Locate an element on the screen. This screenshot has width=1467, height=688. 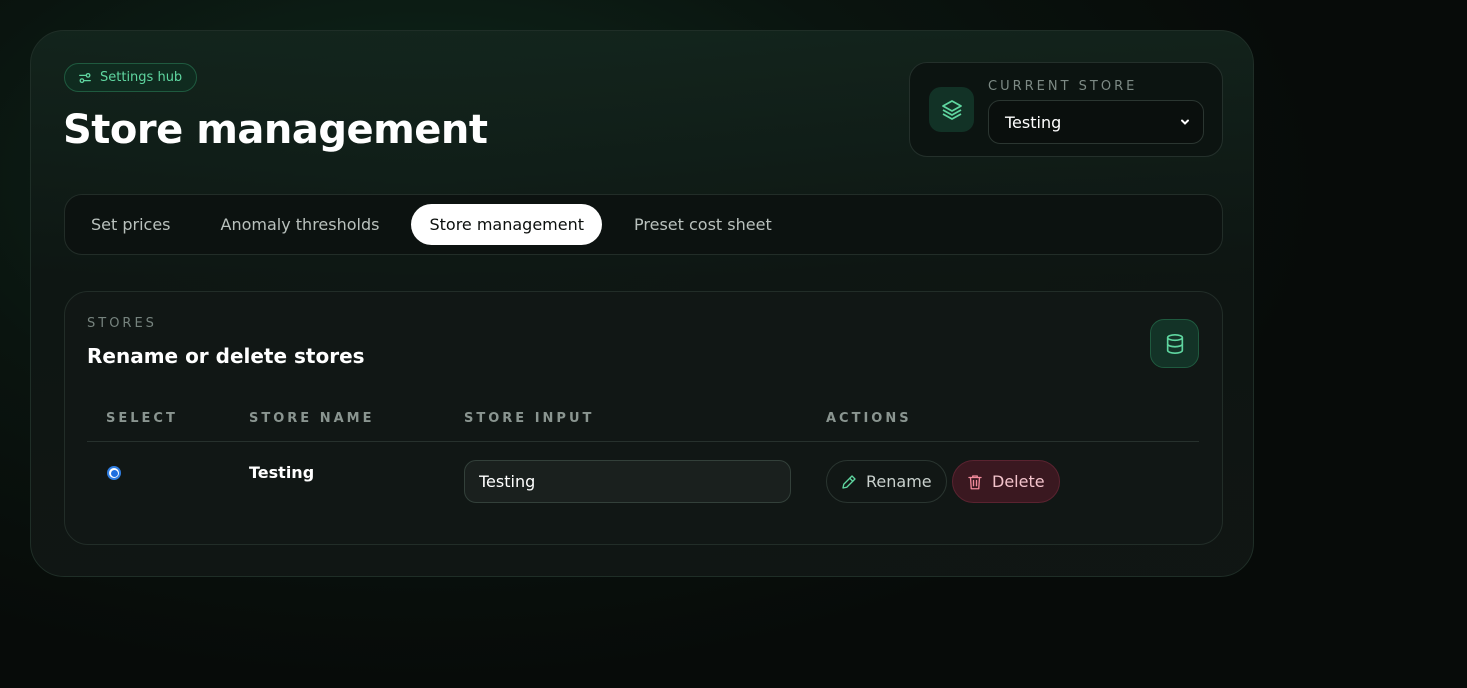
chevron-down-icon is located at coordinates (1185, 122).